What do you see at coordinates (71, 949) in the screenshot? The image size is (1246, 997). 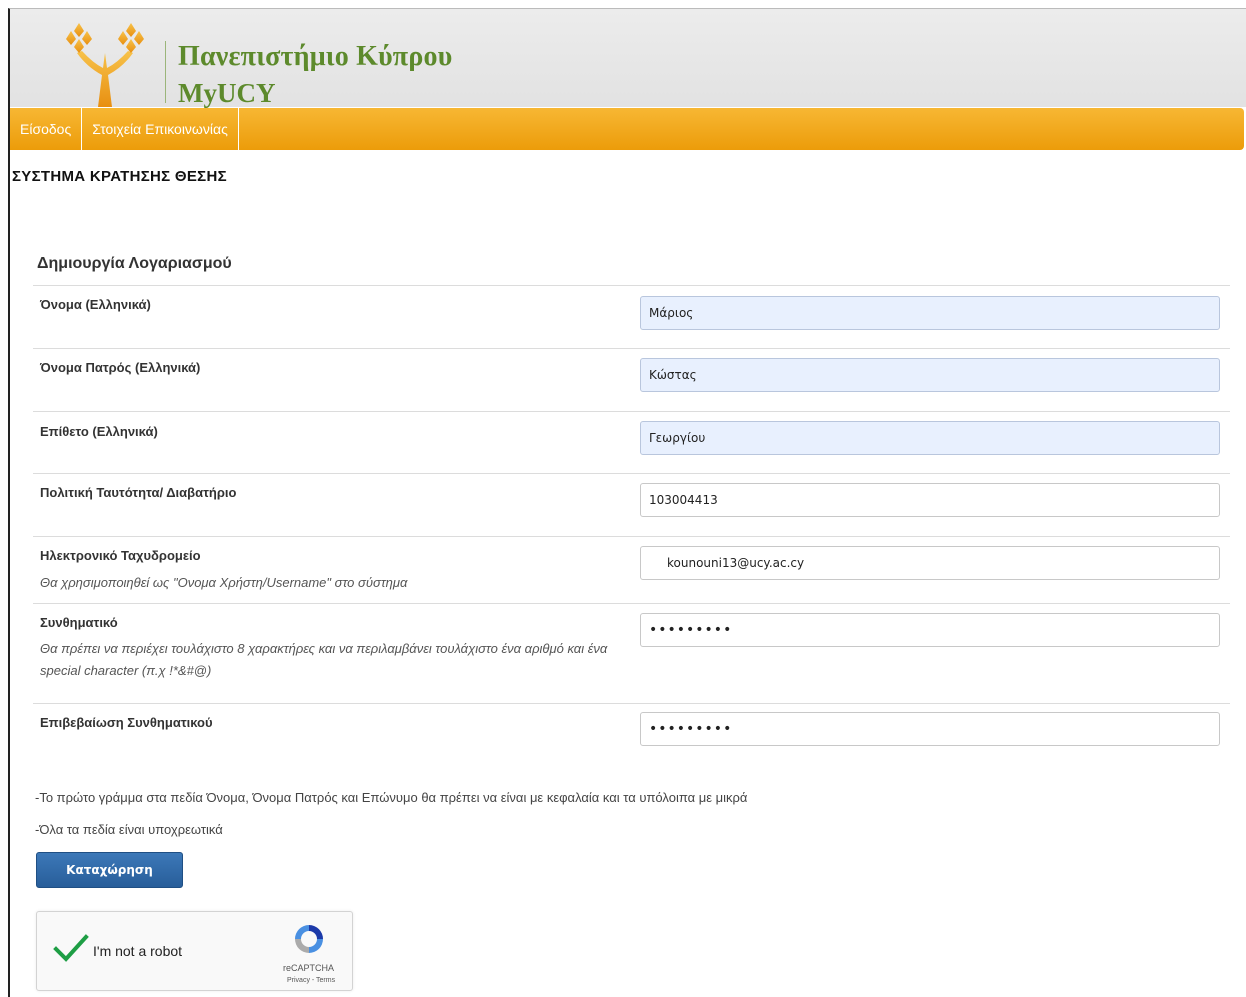 I see `checkmark-icon` at bounding box center [71, 949].